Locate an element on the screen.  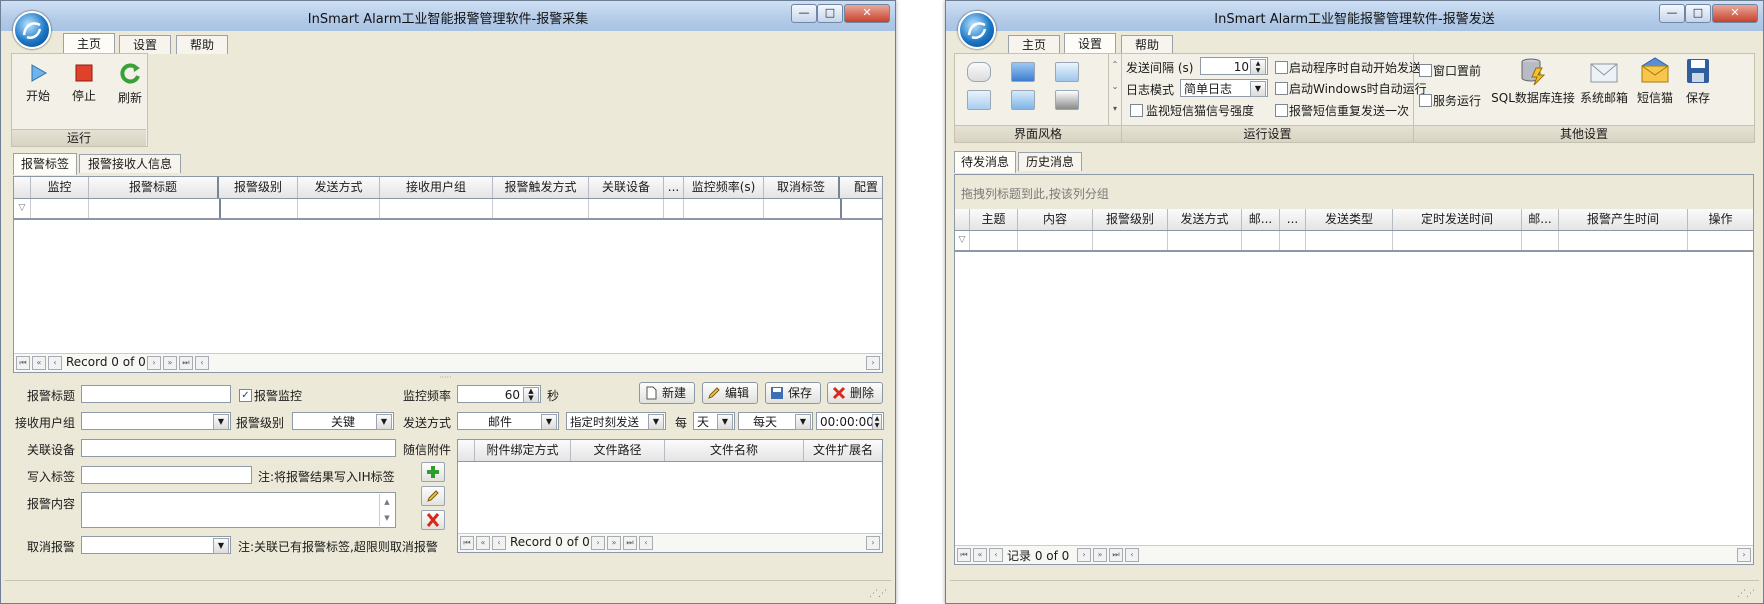
time-spinner: 00:00:00 ▲ ▼ is located at coordinates (850, 421).